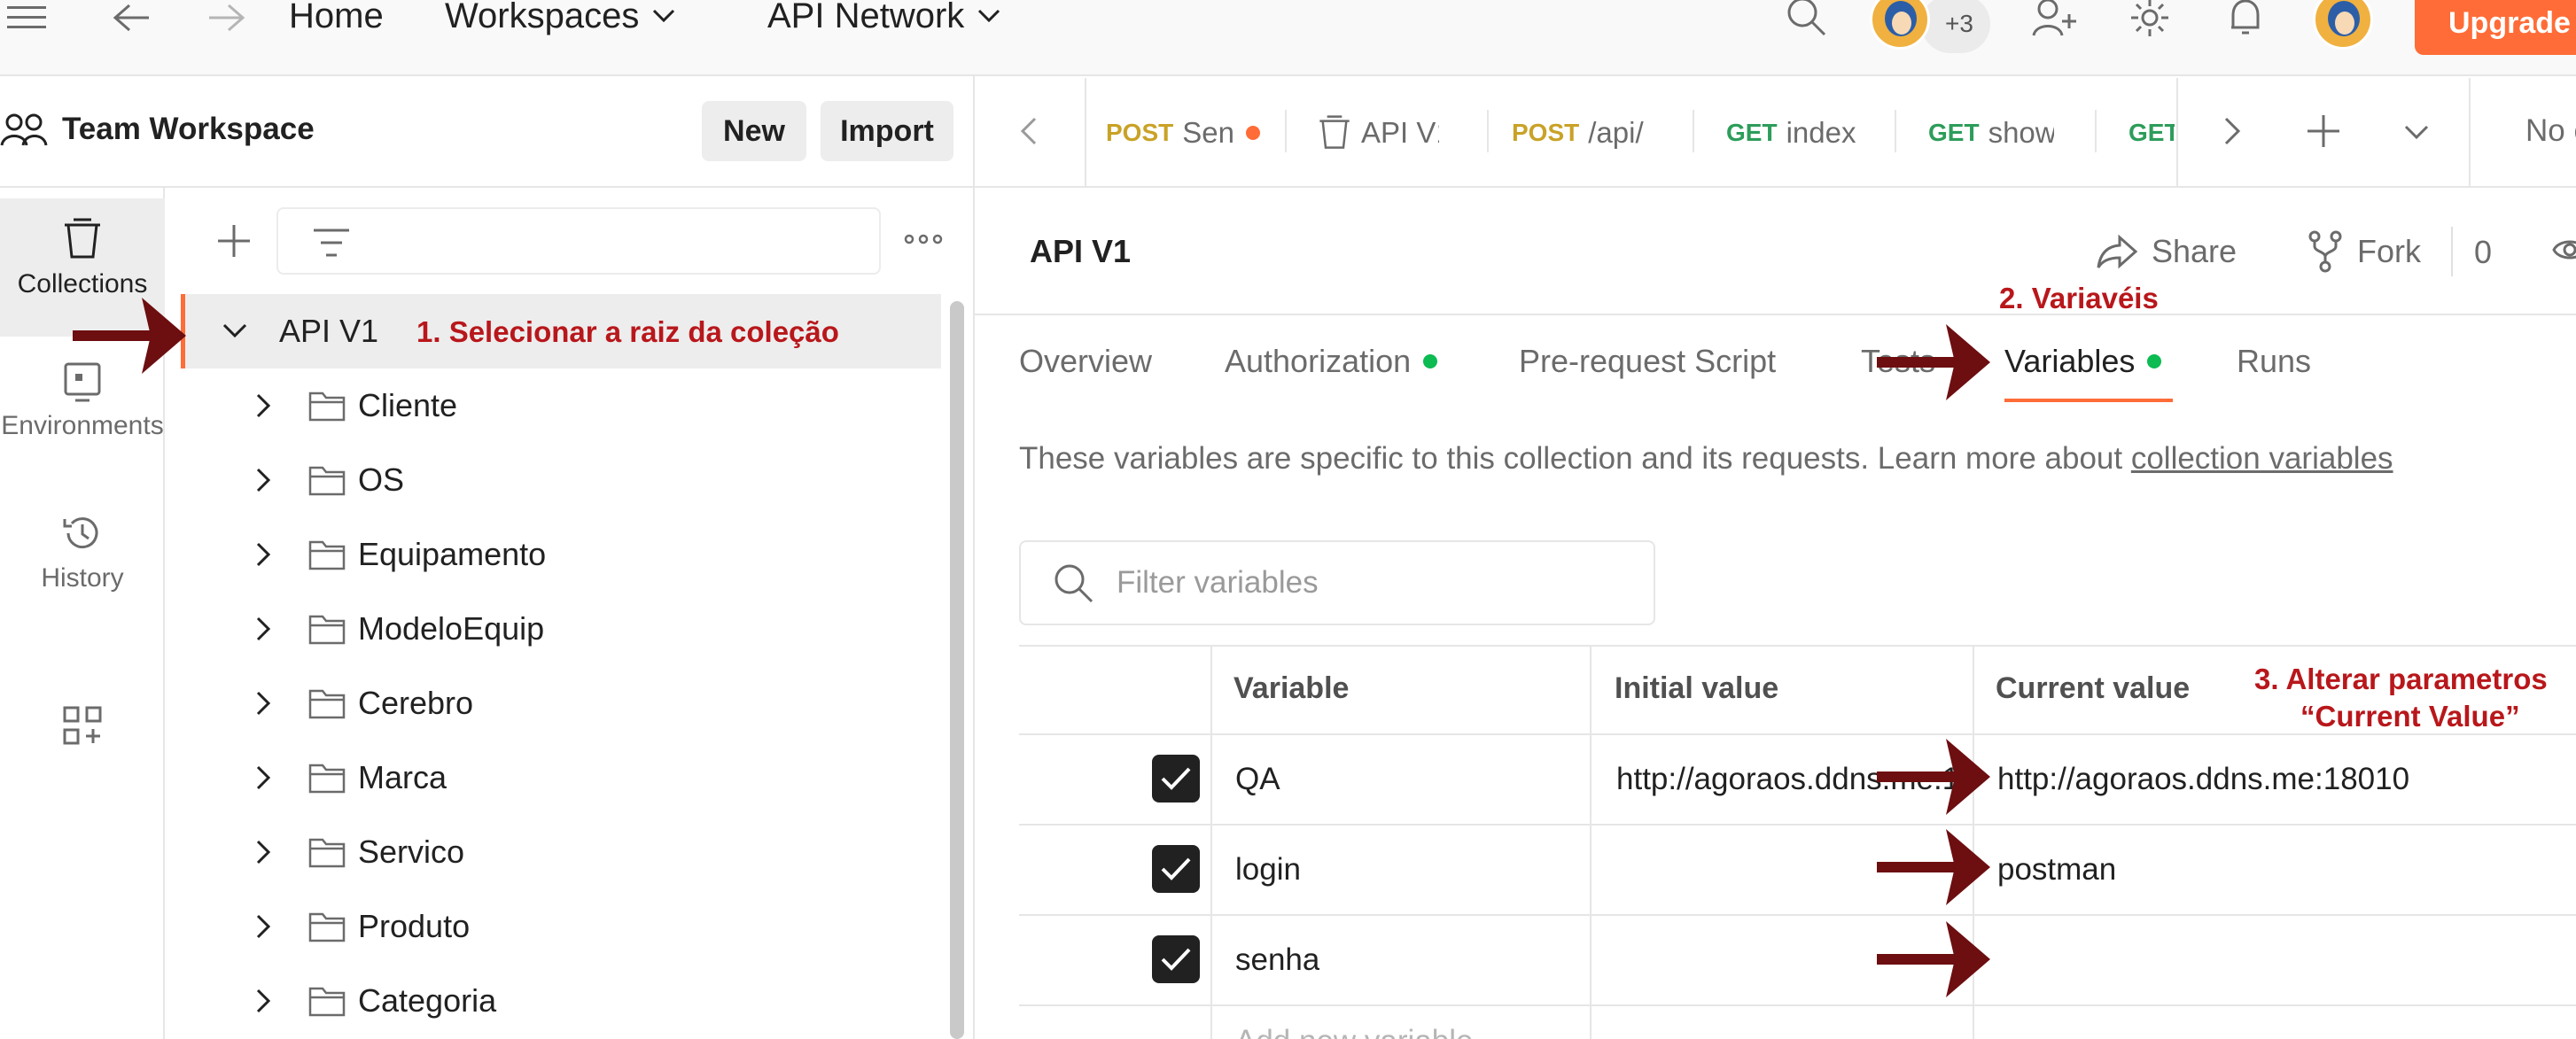 The width and height of the screenshot is (2576, 1039). I want to click on tab-label: Runs, so click(2275, 361).